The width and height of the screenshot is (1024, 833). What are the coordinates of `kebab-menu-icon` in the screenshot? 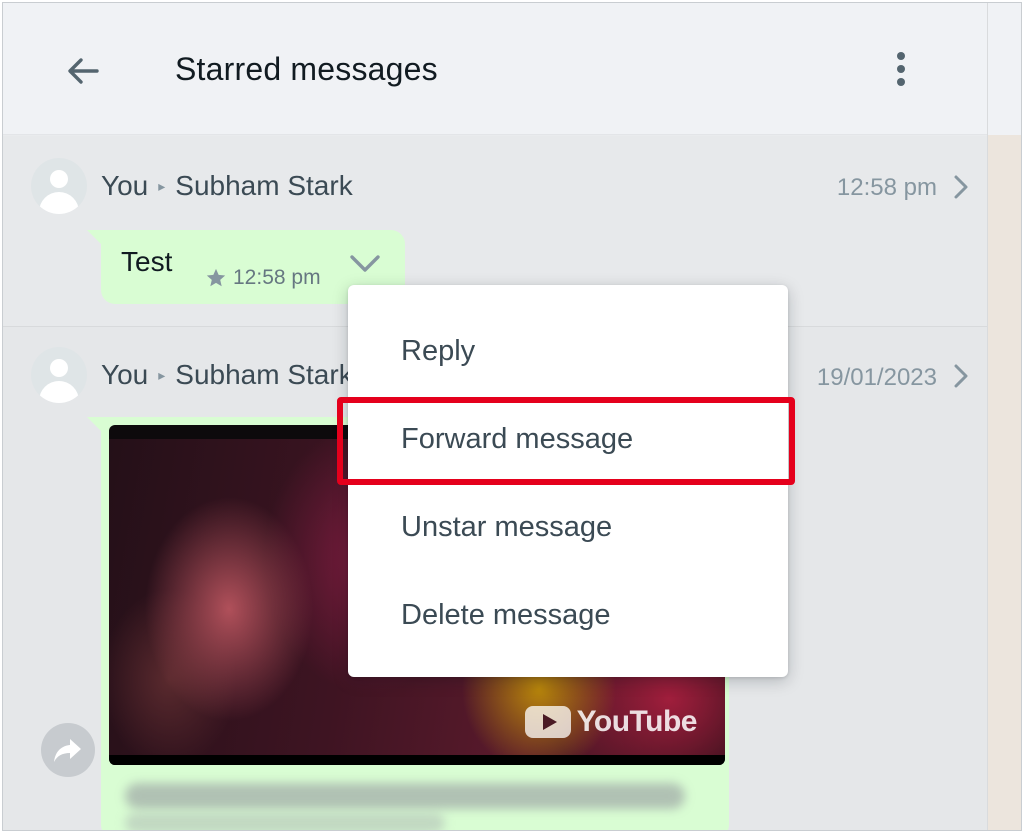 It's located at (901, 69).